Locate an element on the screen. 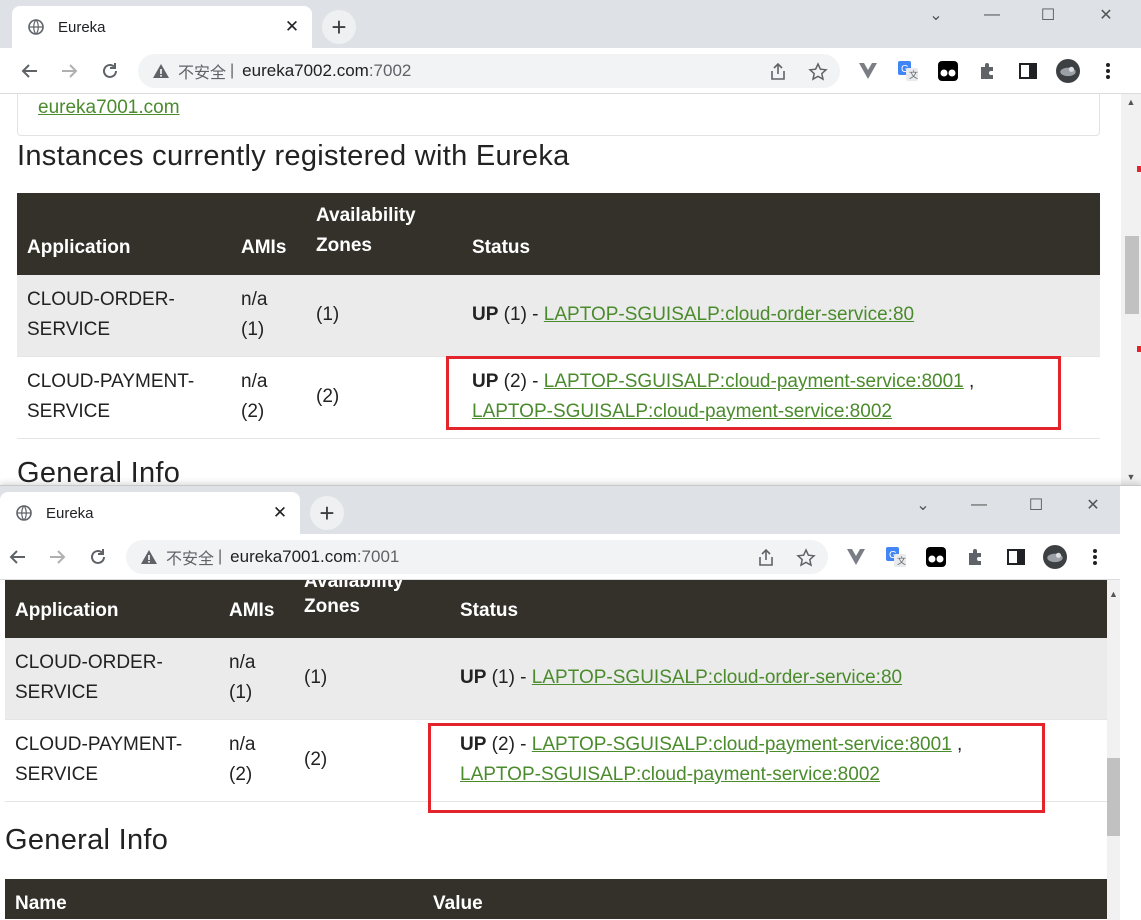 Image resolution: width=1141 pixels, height=920 pixels. url-port: :7001 is located at coordinates (378, 556).